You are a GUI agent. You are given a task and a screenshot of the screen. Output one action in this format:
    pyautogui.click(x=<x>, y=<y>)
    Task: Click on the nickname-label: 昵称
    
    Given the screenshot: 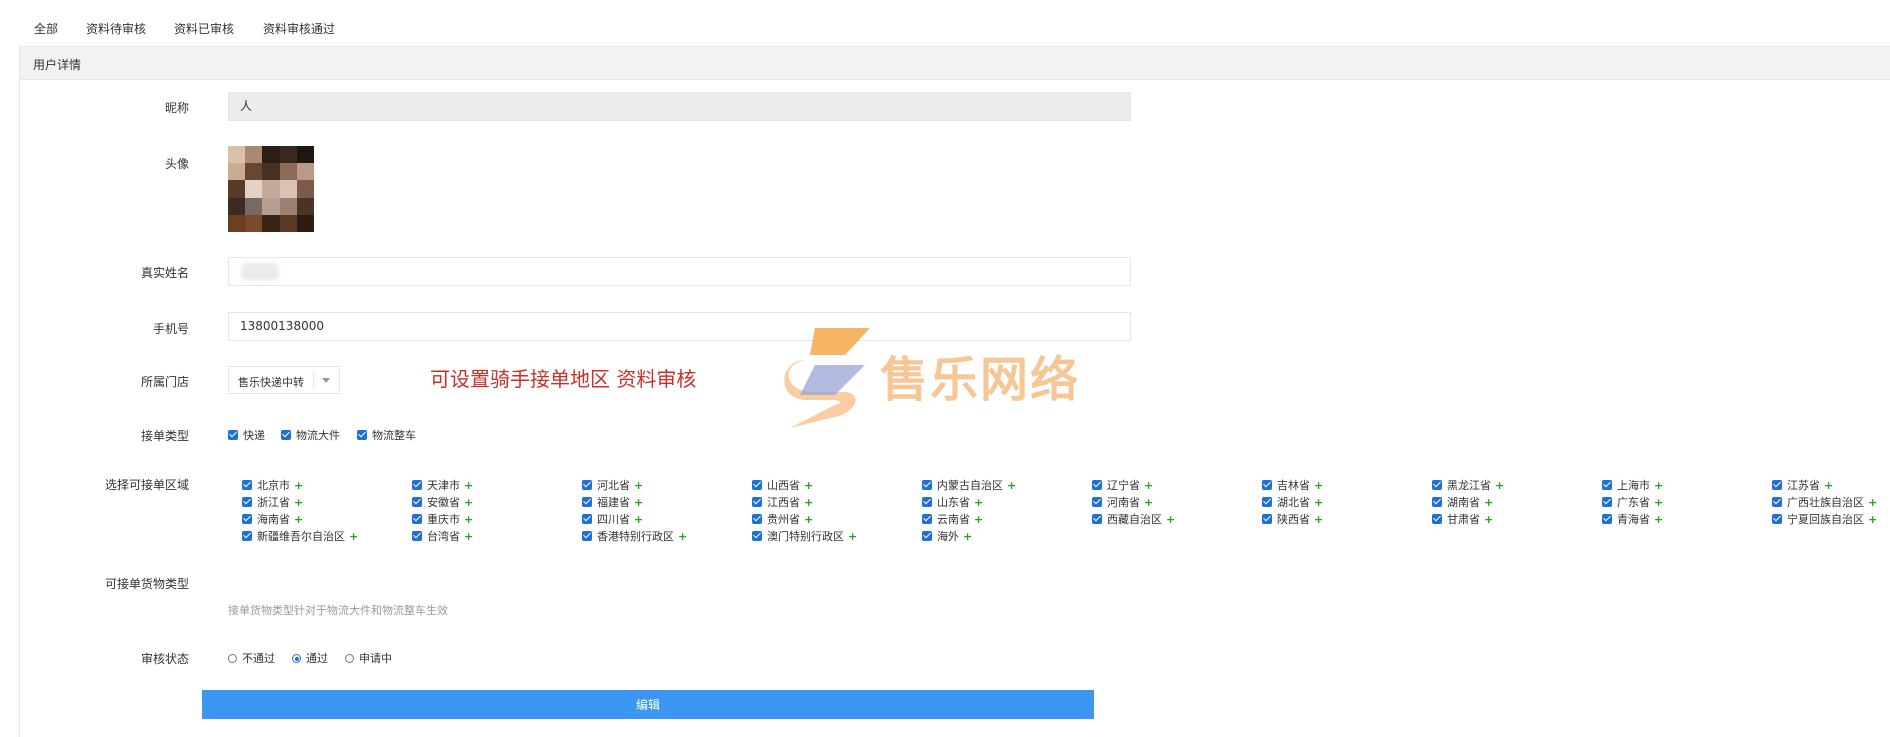 What is the action you would take?
    pyautogui.click(x=176, y=108)
    